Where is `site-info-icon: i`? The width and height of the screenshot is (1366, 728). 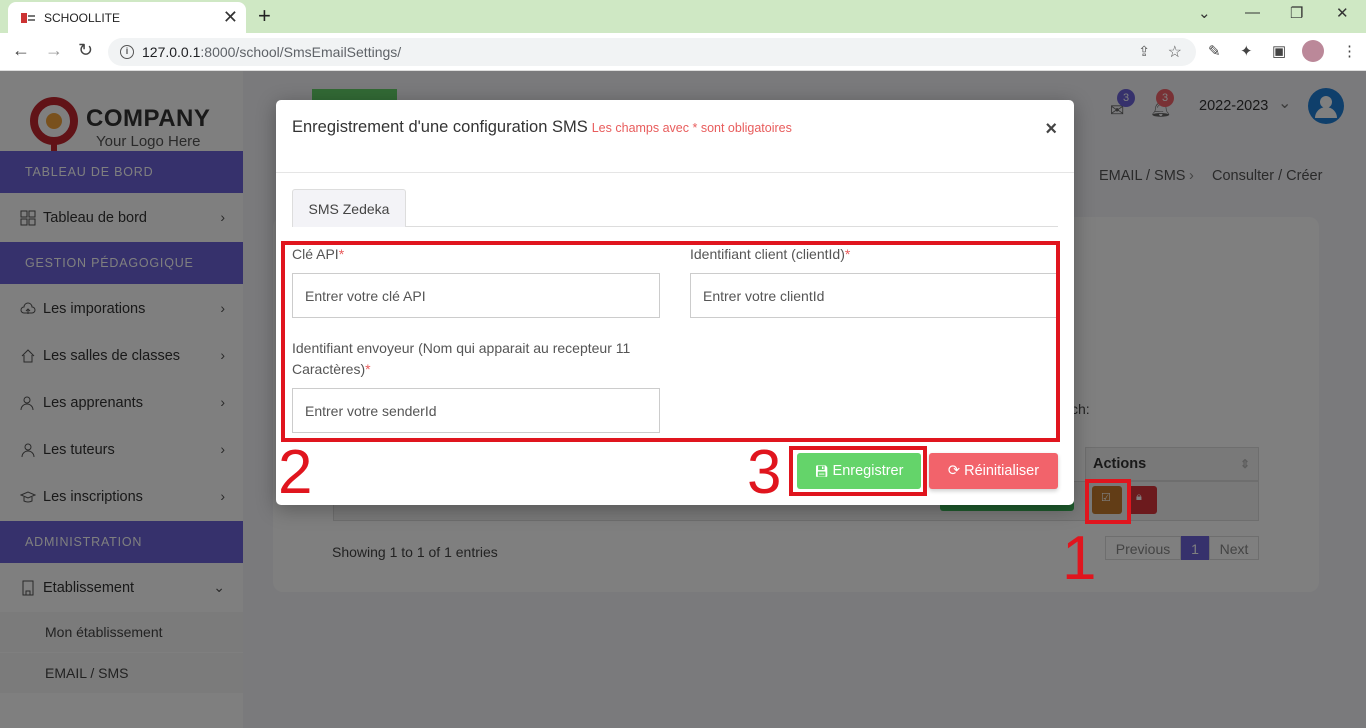 site-info-icon: i is located at coordinates (127, 52).